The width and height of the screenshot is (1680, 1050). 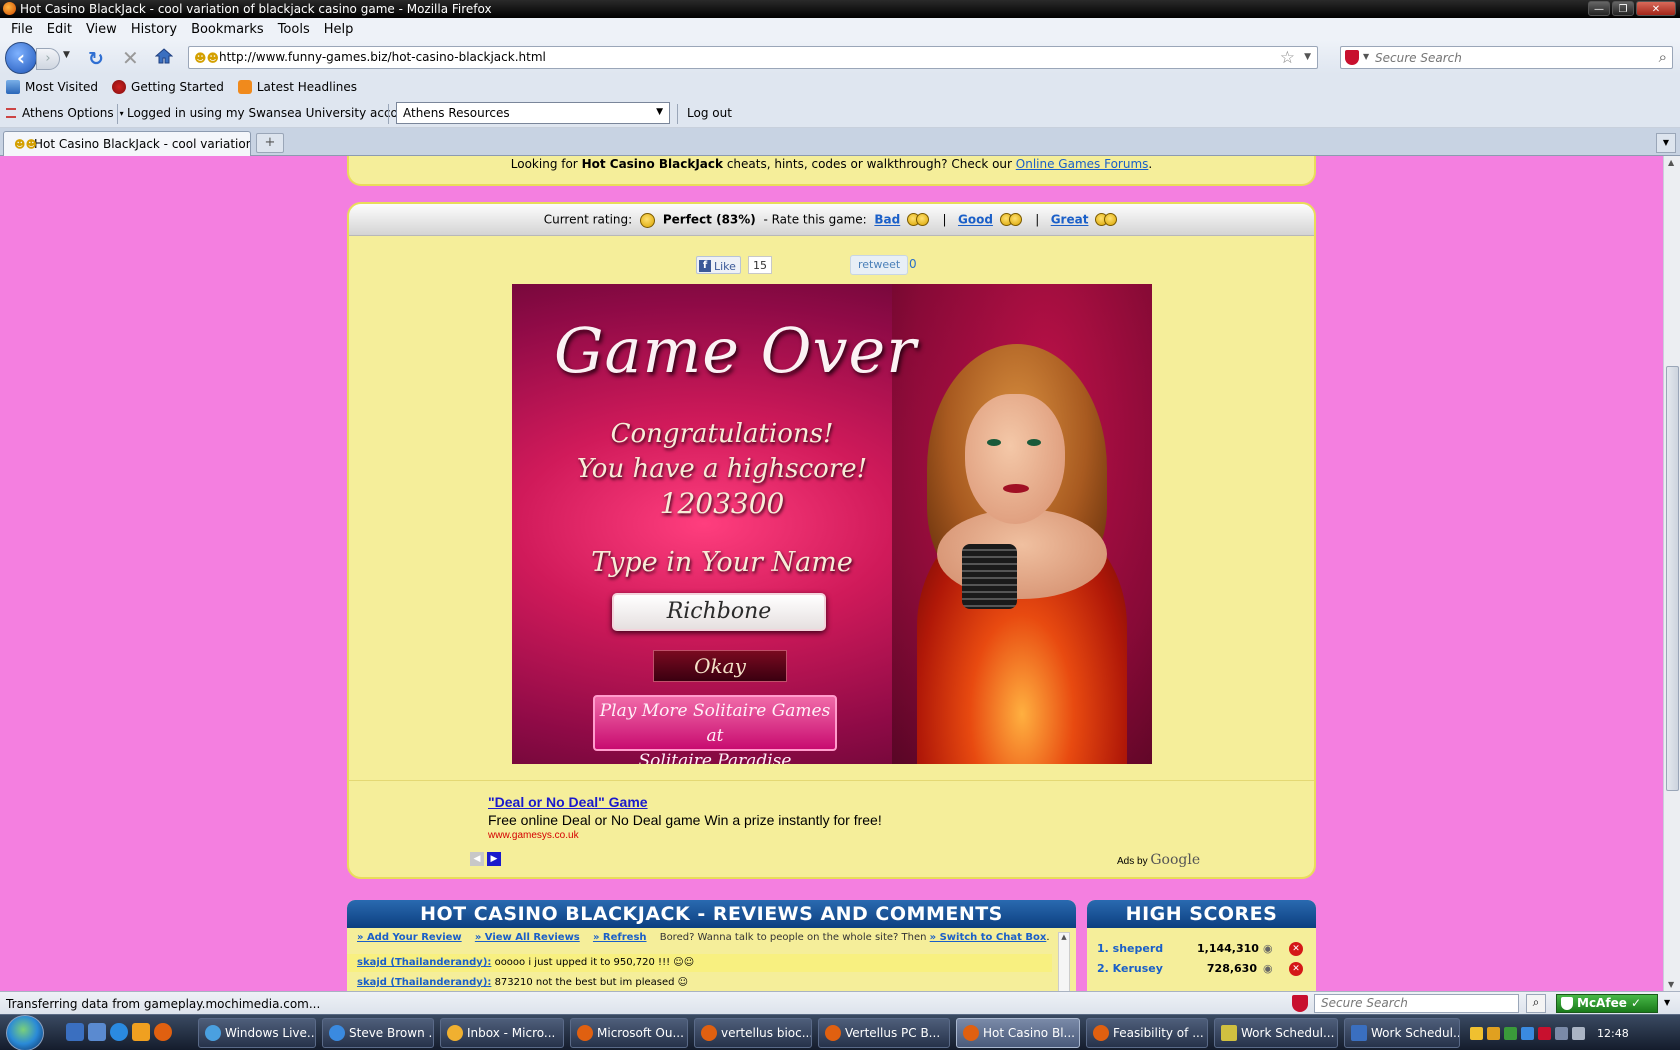 I want to click on refresh-link: » Refresh, so click(x=620, y=937).